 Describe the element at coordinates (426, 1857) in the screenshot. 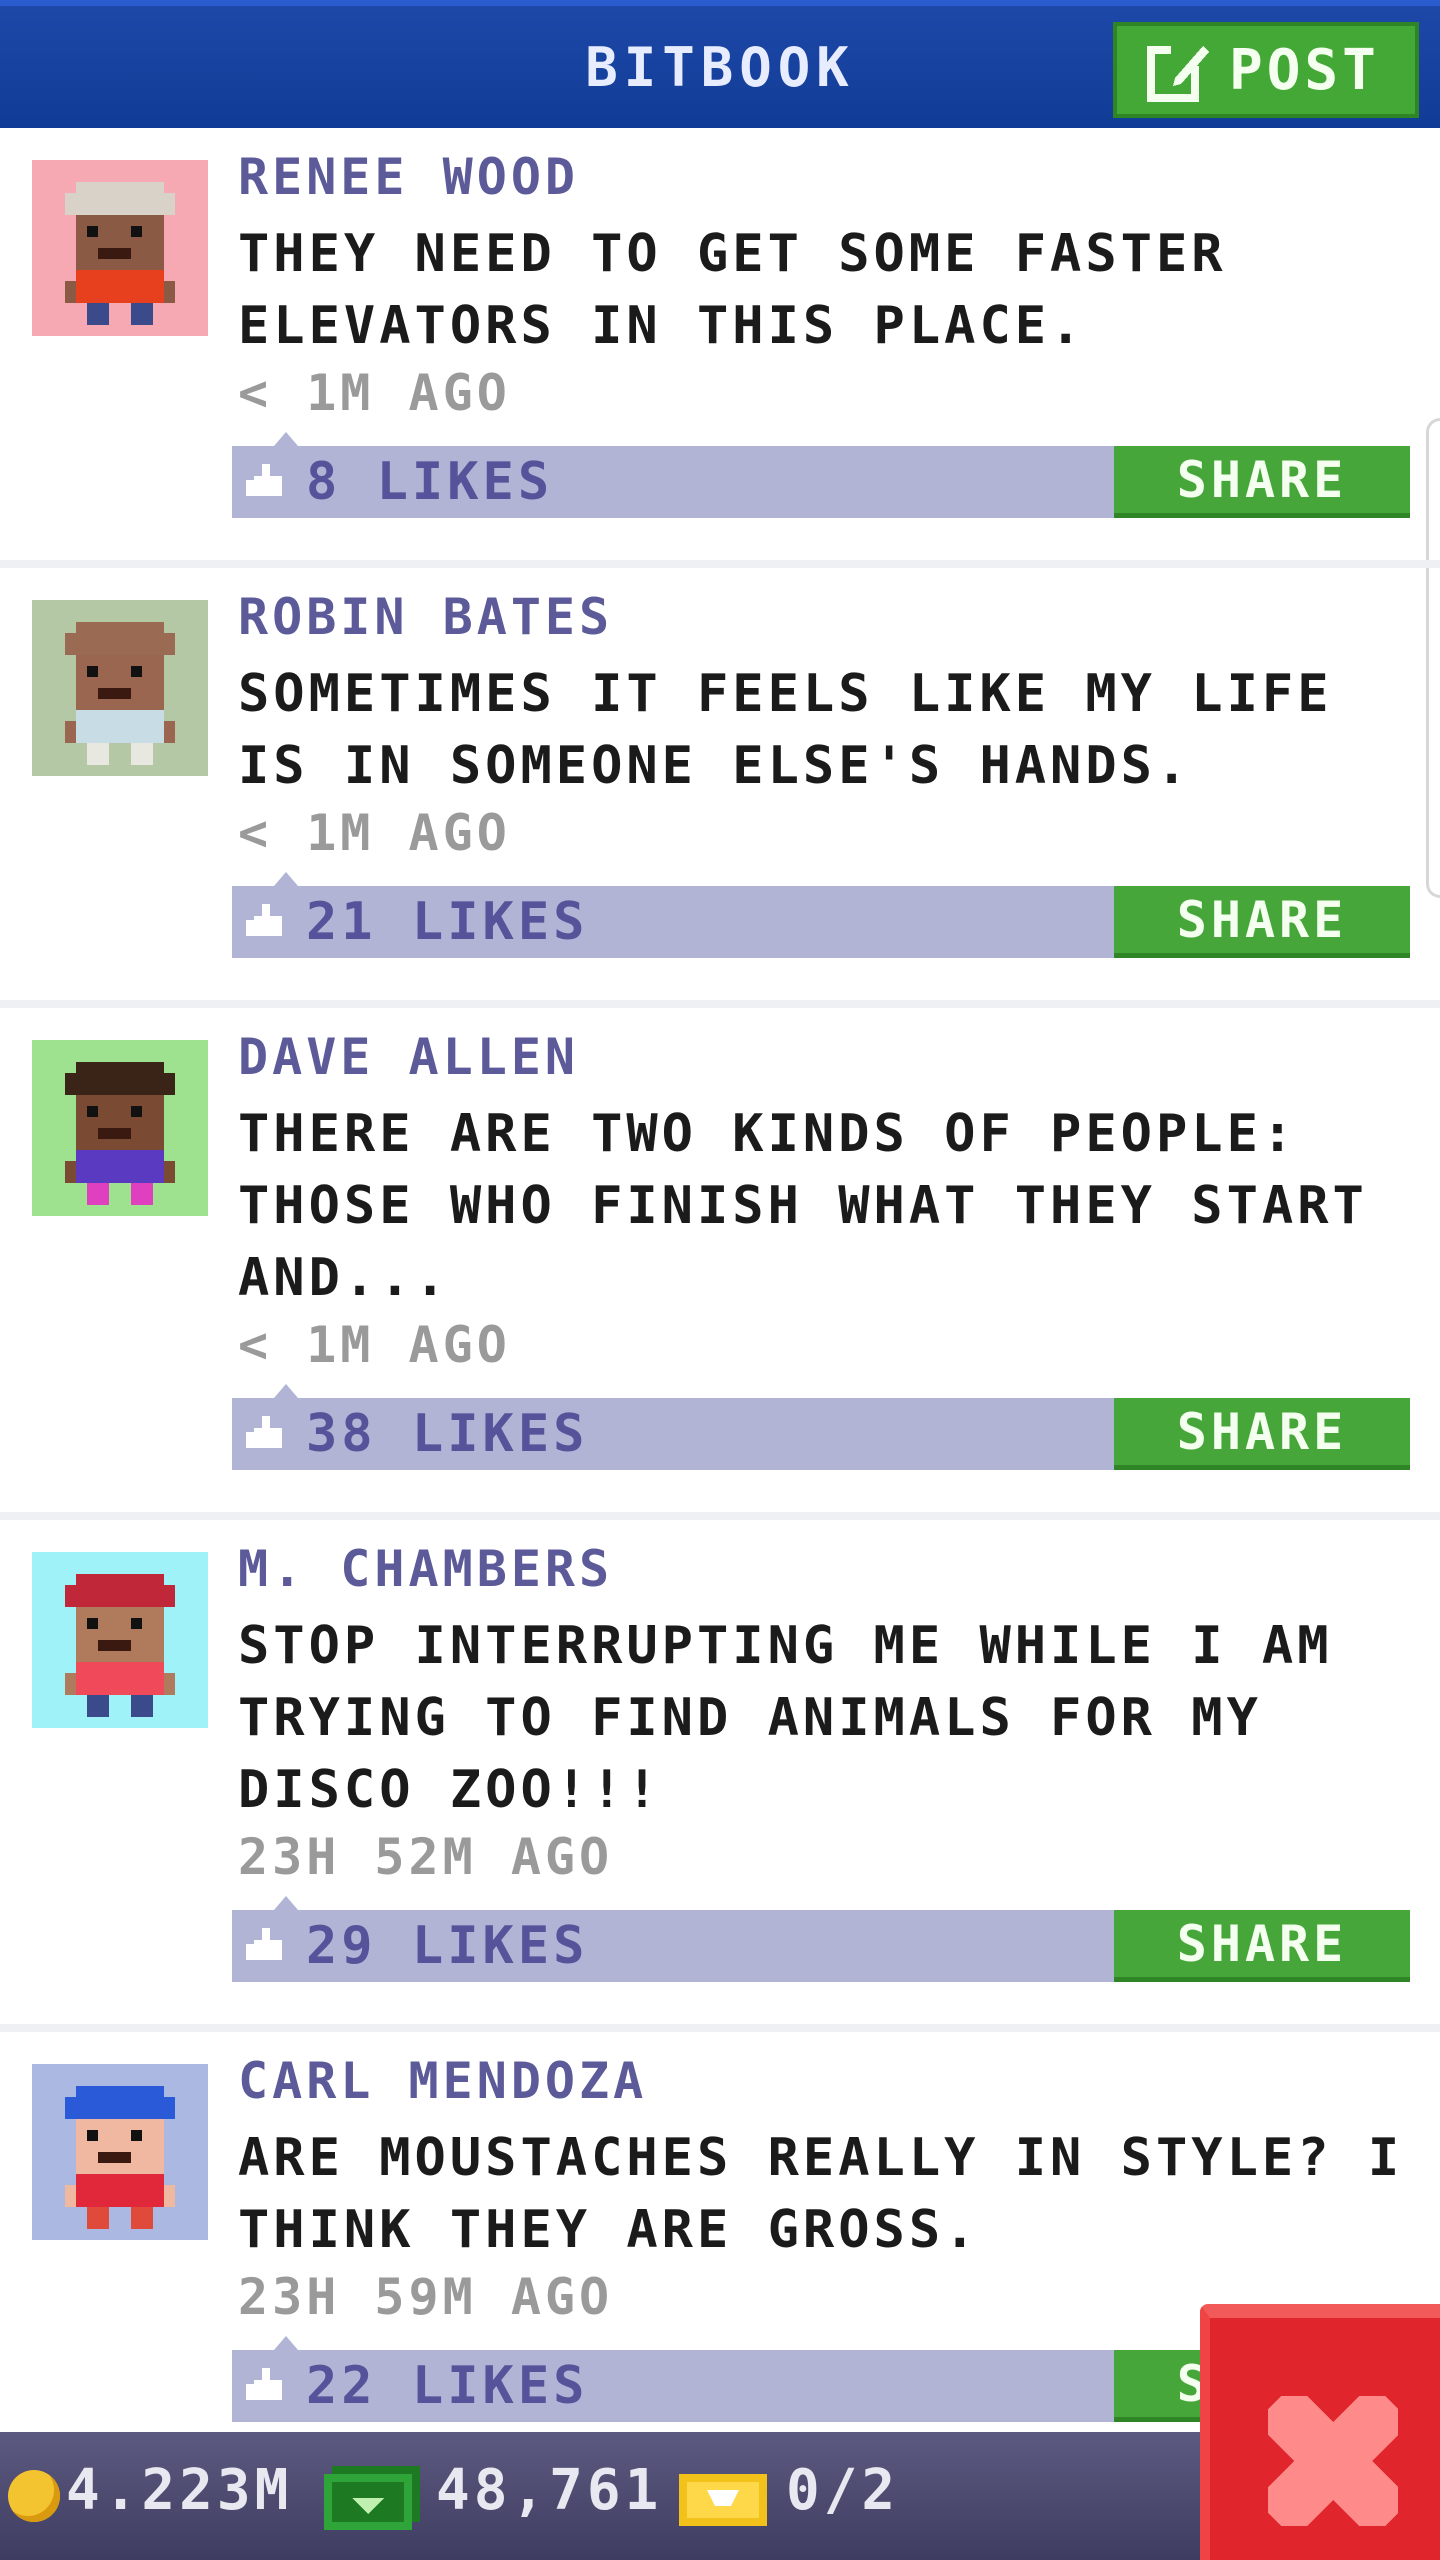

I see `post-time: 23H 52M AGO` at that location.